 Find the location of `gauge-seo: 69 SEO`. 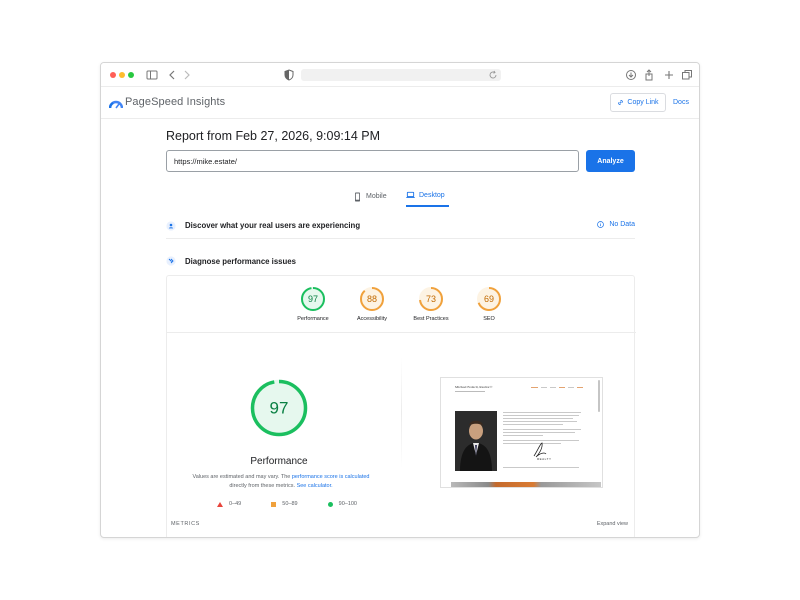

gauge-seo: 69 SEO is located at coordinates (489, 304).